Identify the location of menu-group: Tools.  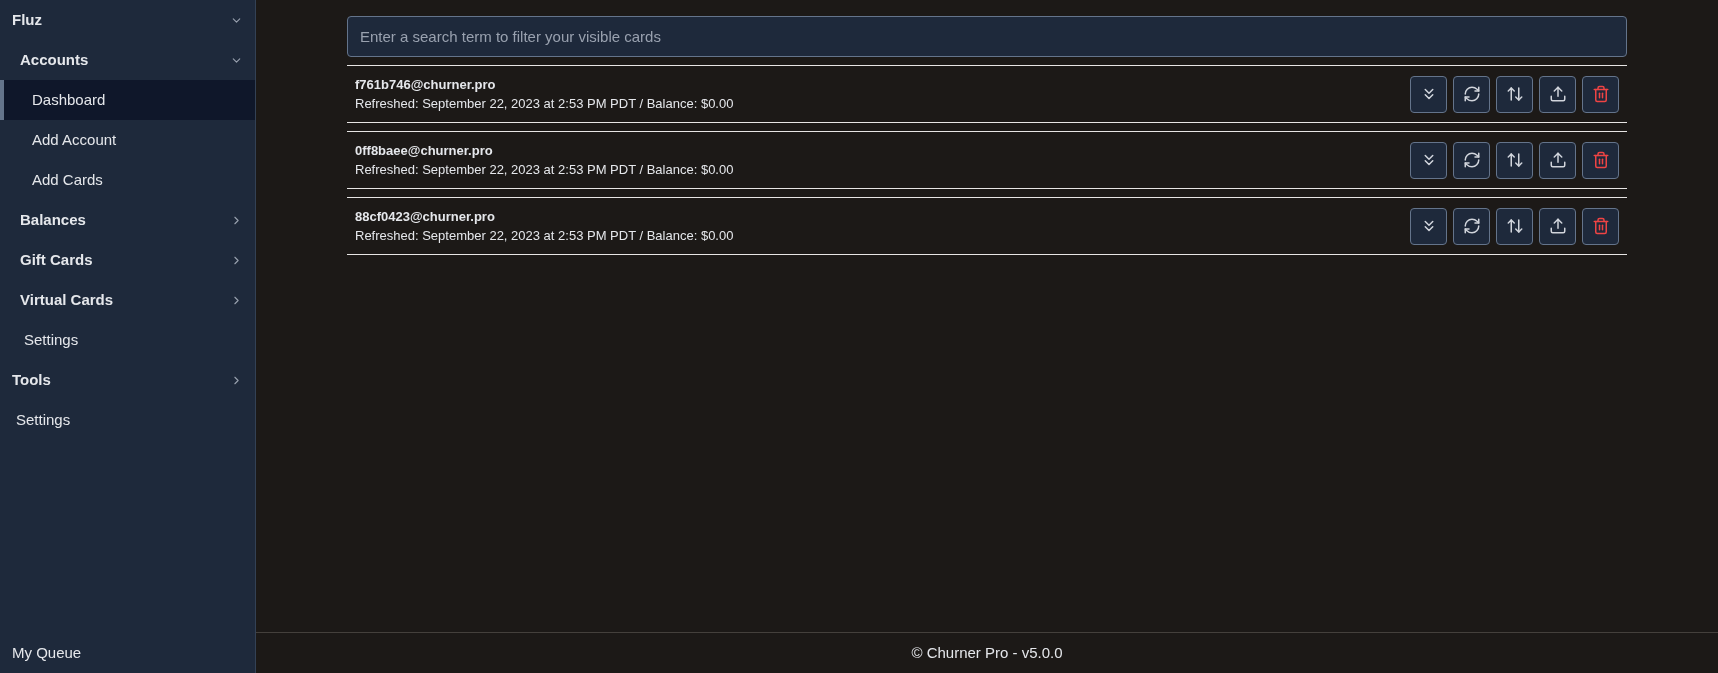
(127, 380).